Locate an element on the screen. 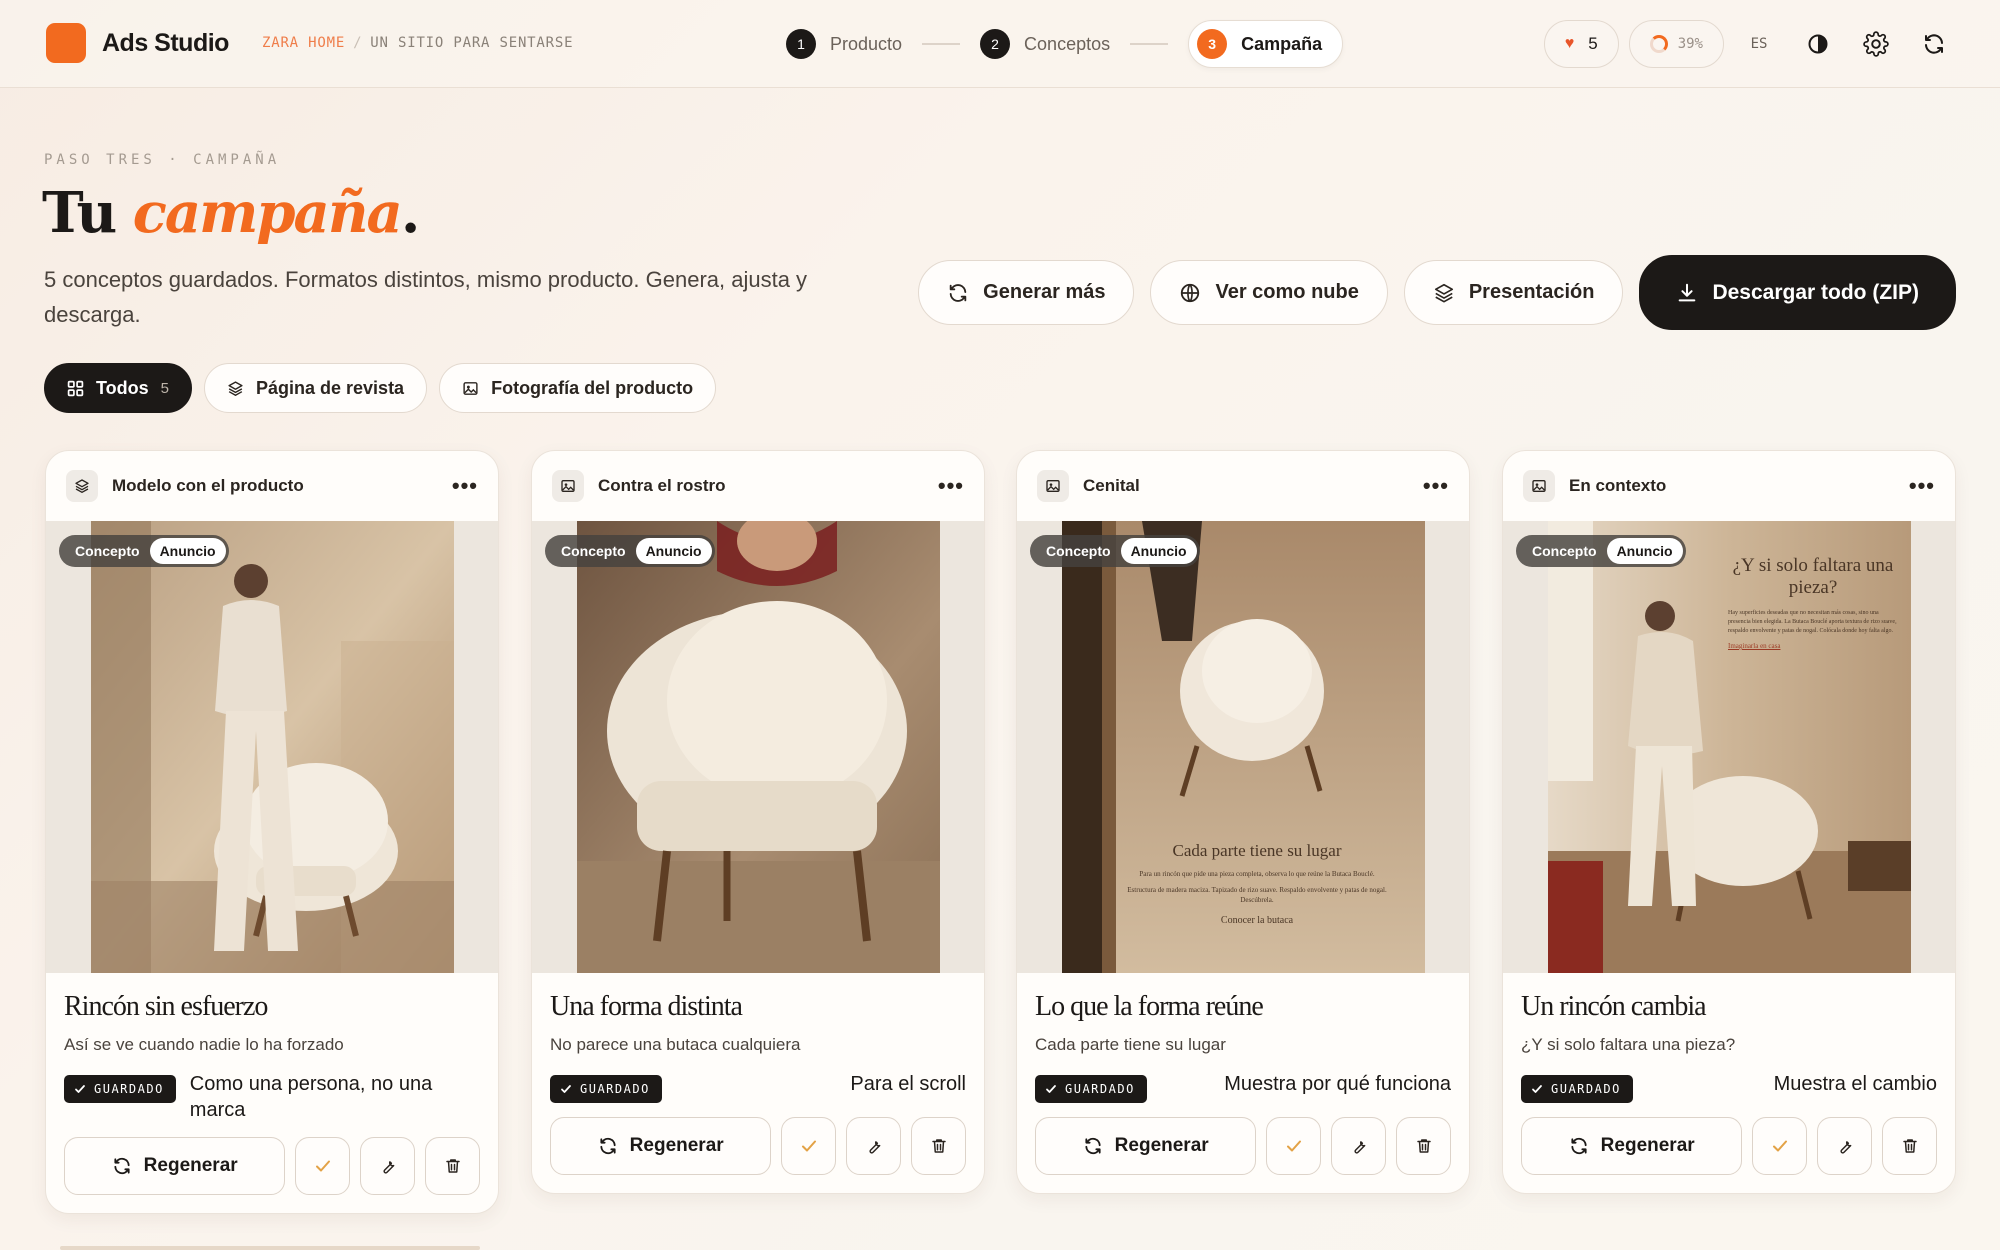 This screenshot has width=2000, height=1250. card-title: Rincón sin esfuerzo is located at coordinates (166, 1006).